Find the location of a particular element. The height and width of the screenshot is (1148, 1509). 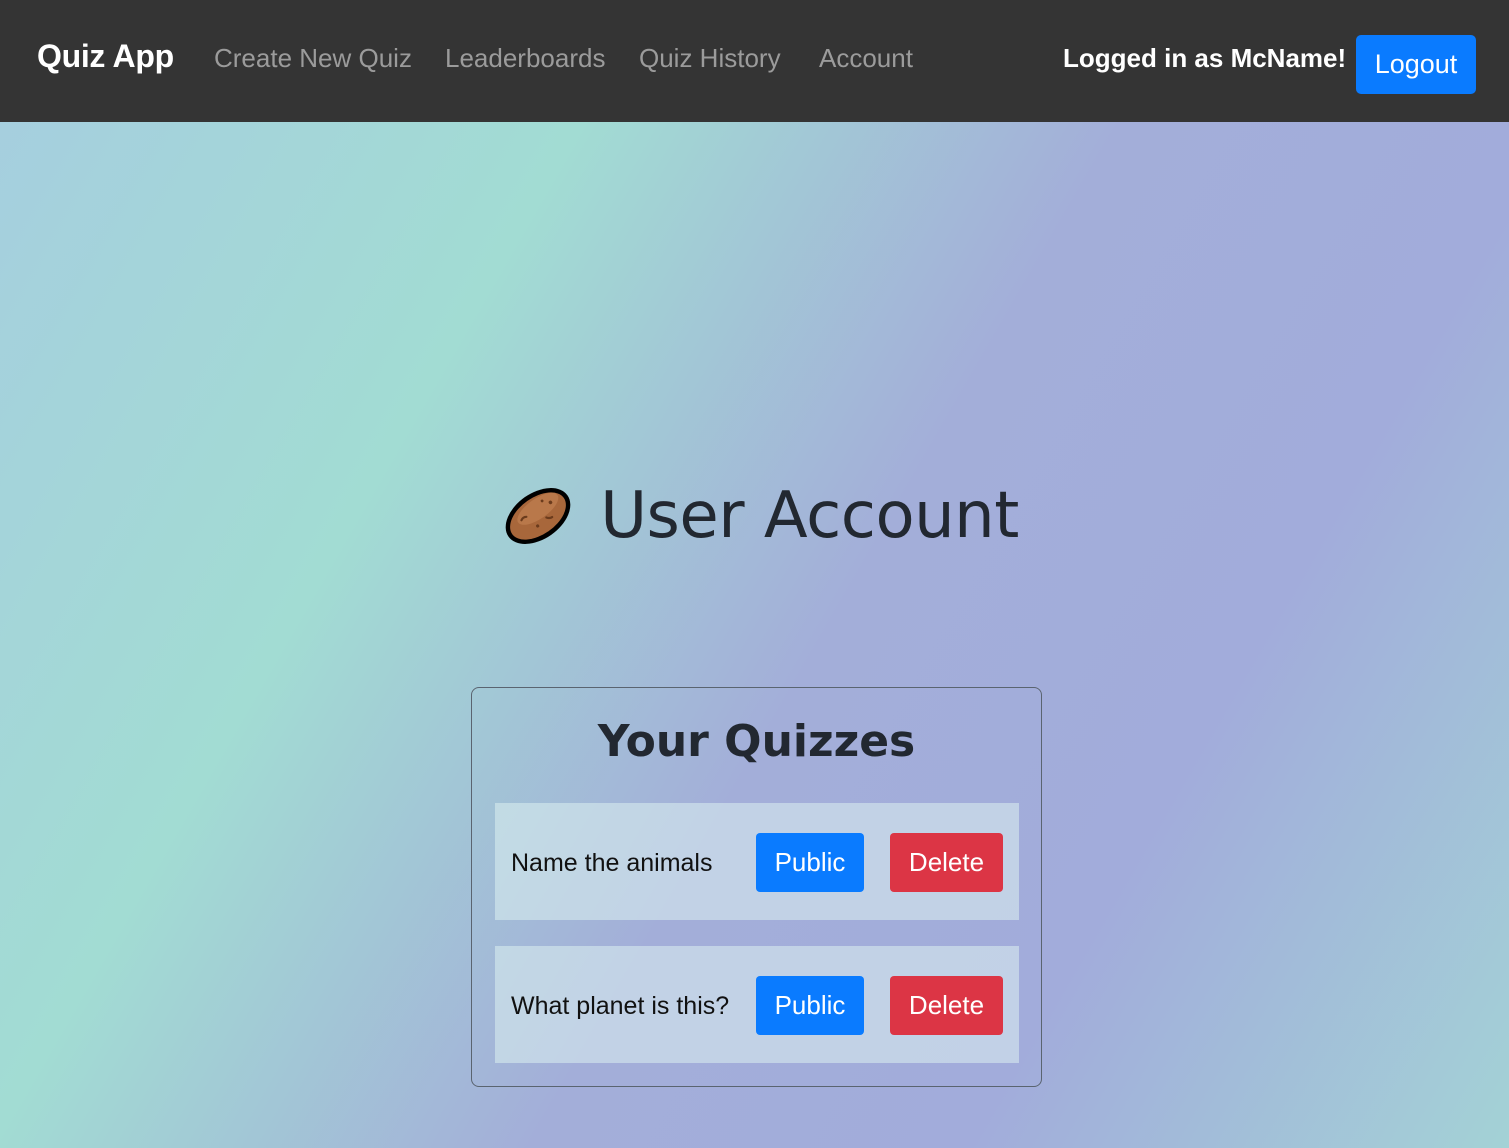

potato-icon is located at coordinates (538, 516).